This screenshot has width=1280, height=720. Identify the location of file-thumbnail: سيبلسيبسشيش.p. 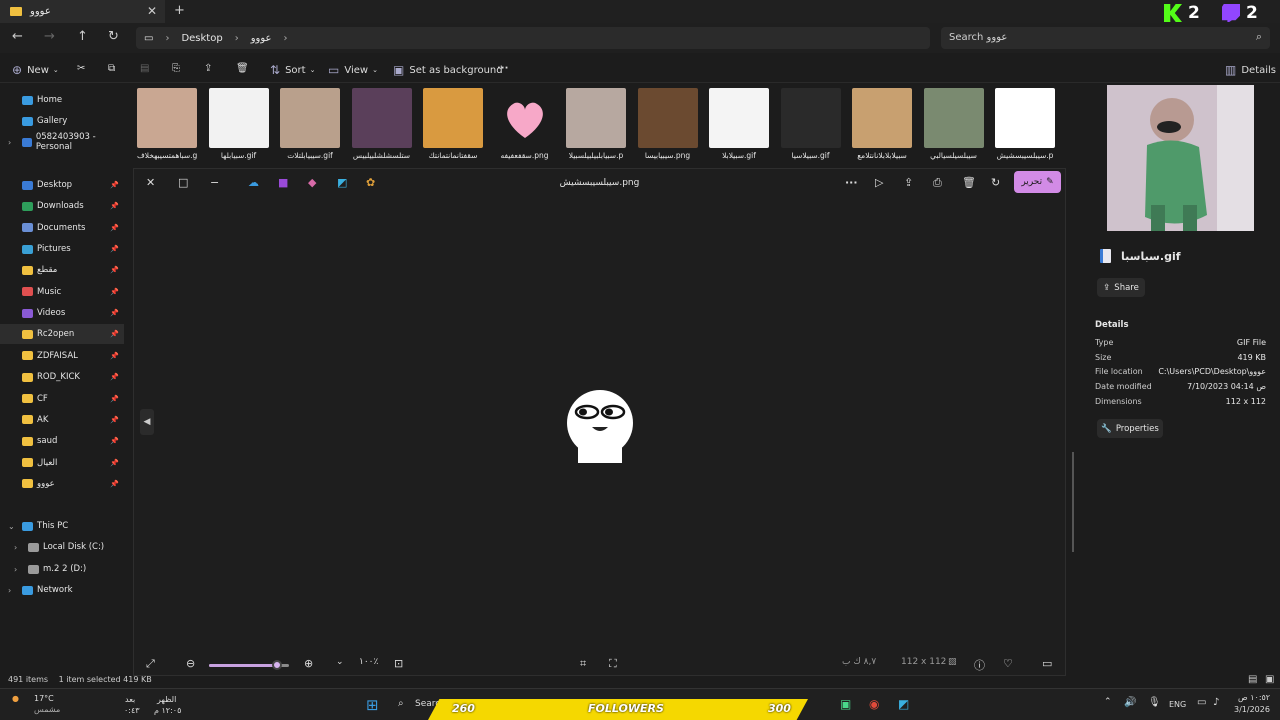
(1025, 124).